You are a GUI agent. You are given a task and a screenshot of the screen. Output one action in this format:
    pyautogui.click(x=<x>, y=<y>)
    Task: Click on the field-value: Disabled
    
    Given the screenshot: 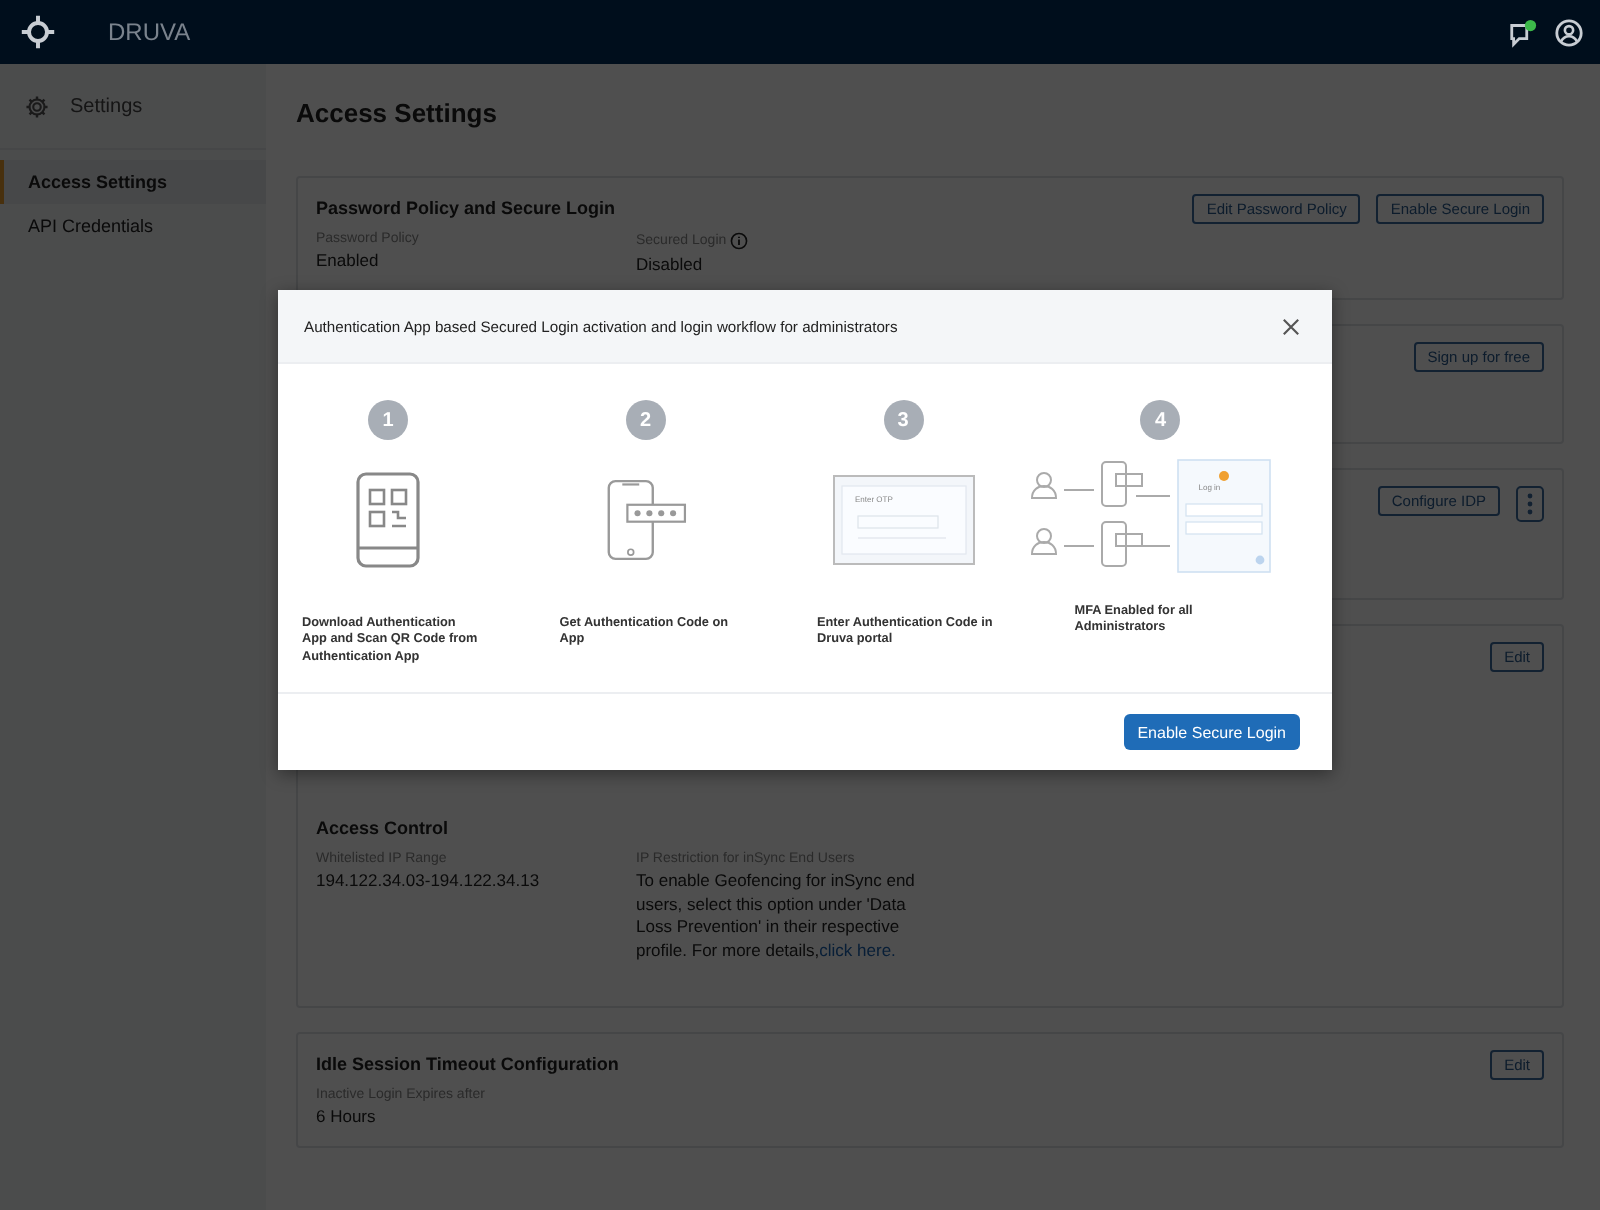 What is the action you would take?
    pyautogui.click(x=670, y=265)
    